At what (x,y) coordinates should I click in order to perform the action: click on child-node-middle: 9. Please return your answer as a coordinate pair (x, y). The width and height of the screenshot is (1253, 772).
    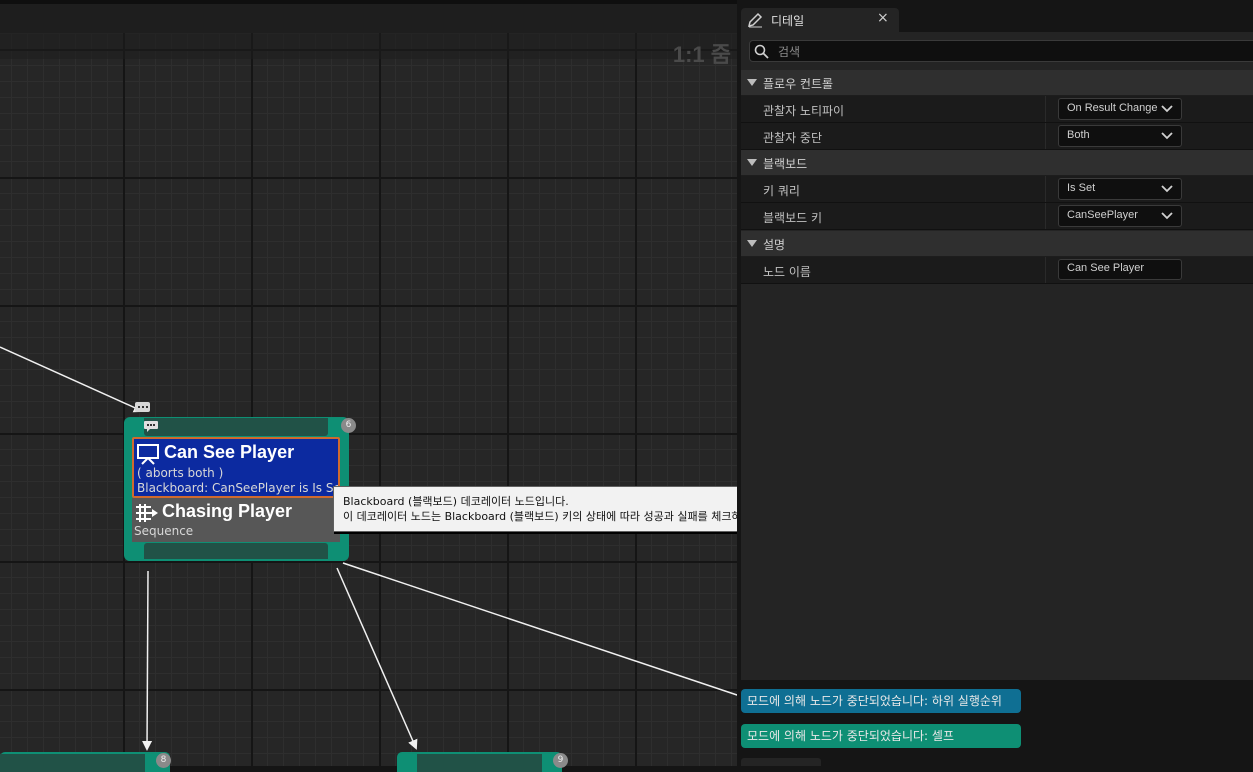
    Looking at the image, I should click on (482, 762).